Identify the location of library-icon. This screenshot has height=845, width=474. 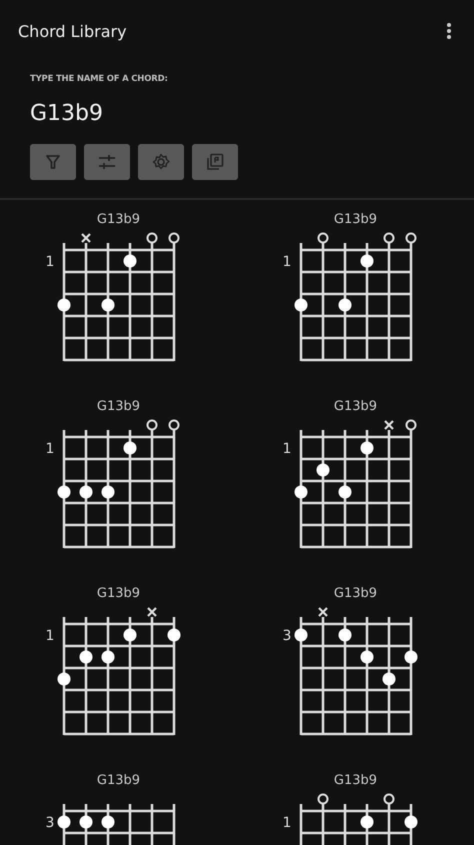
(215, 162).